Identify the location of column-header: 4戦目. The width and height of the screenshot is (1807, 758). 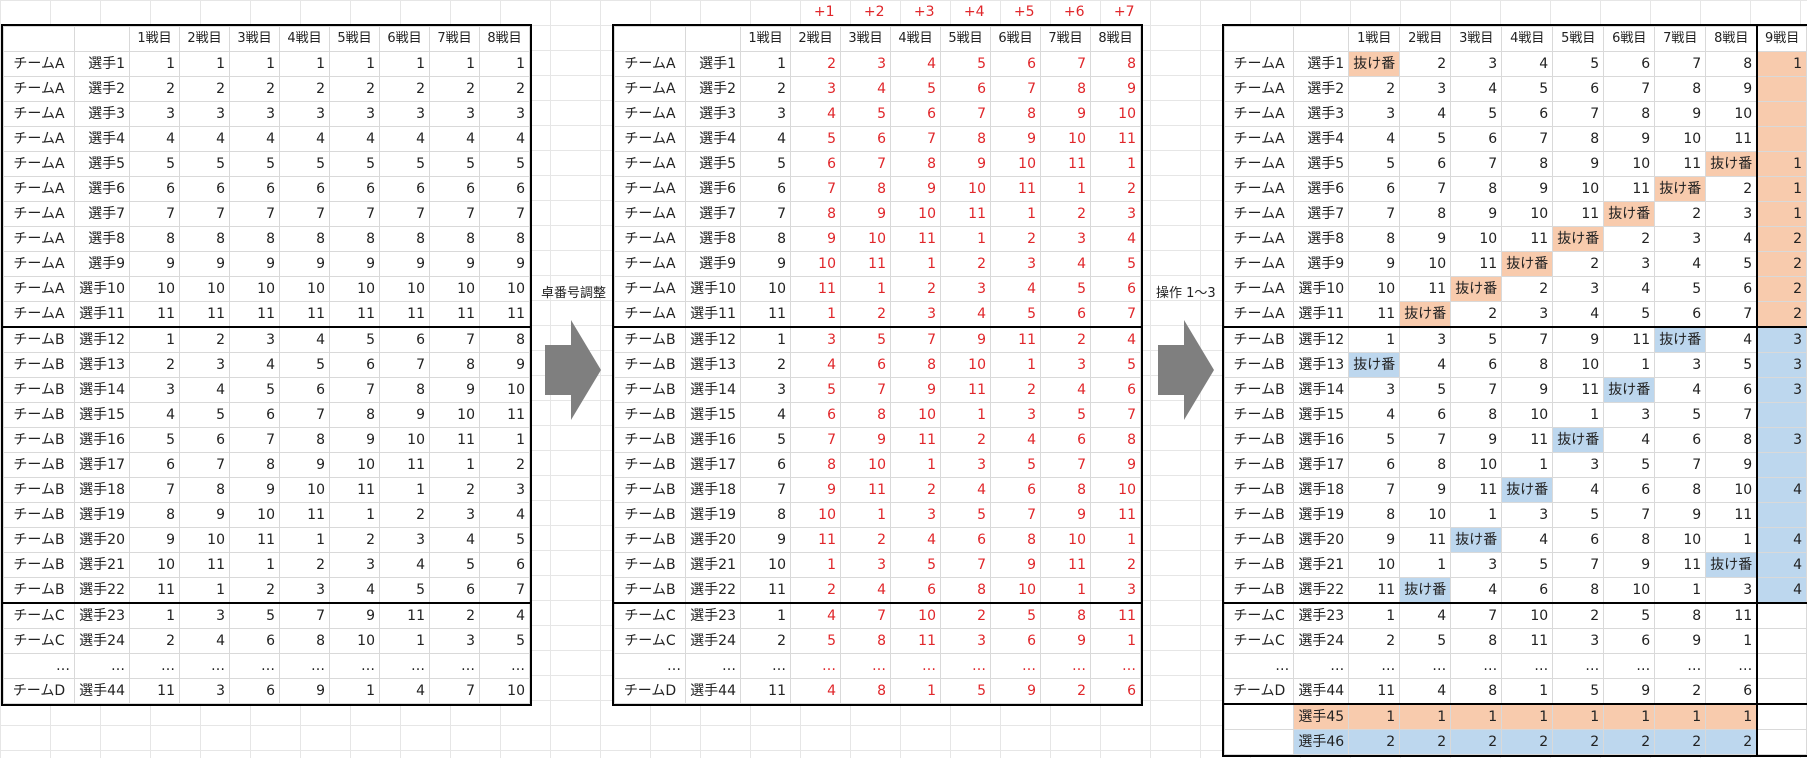
(304, 39).